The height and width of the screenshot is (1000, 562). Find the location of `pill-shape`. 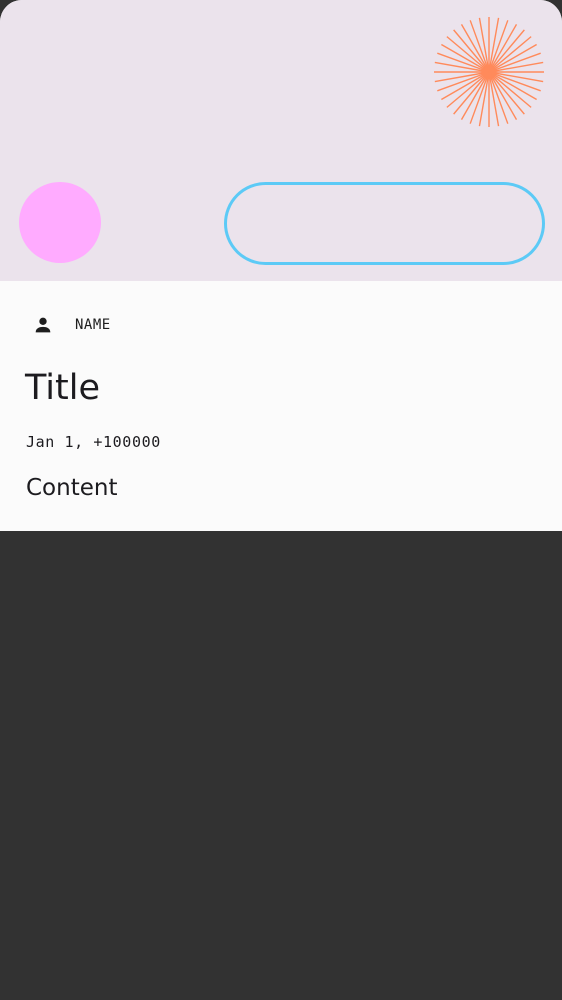

pill-shape is located at coordinates (384, 223).